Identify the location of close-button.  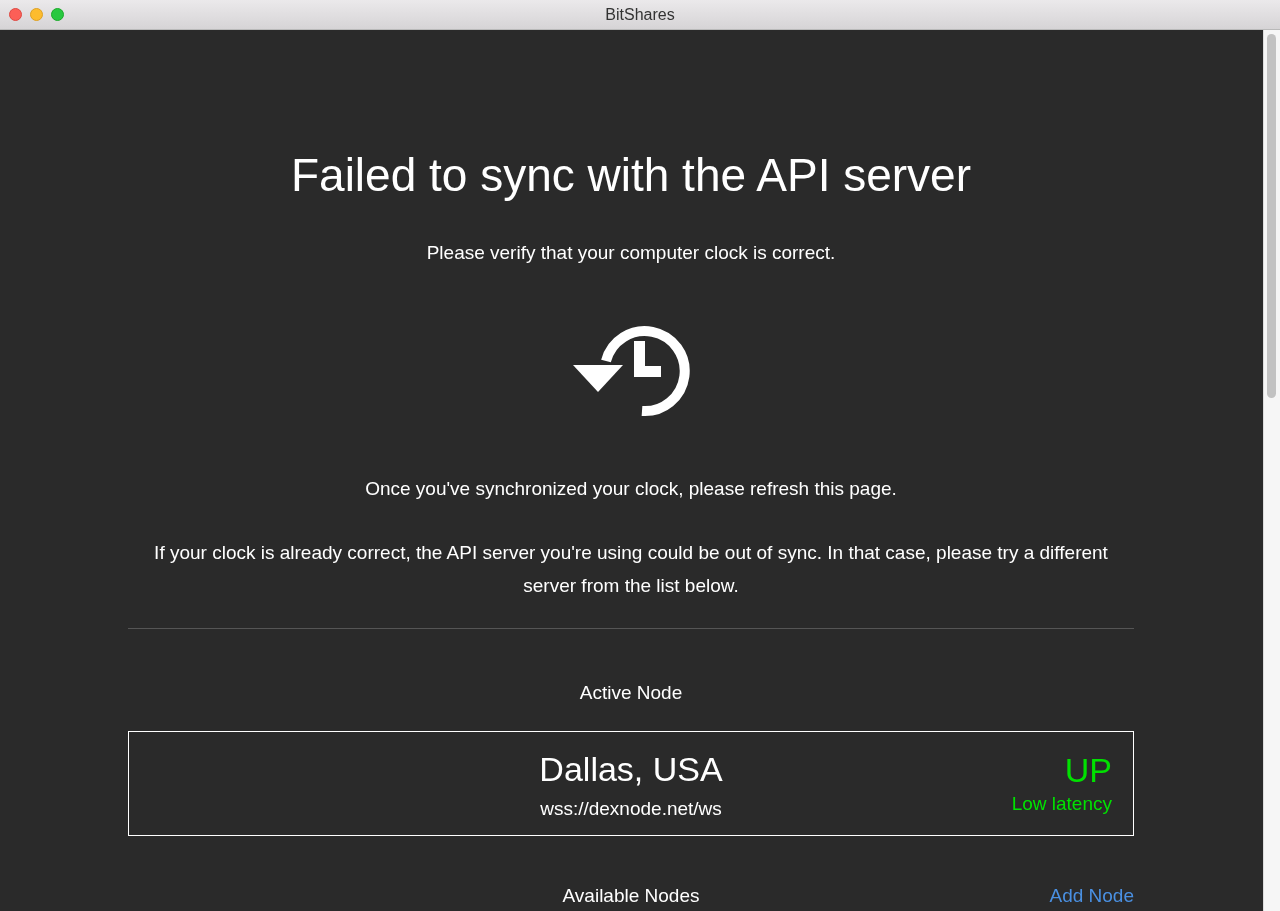
(15, 14).